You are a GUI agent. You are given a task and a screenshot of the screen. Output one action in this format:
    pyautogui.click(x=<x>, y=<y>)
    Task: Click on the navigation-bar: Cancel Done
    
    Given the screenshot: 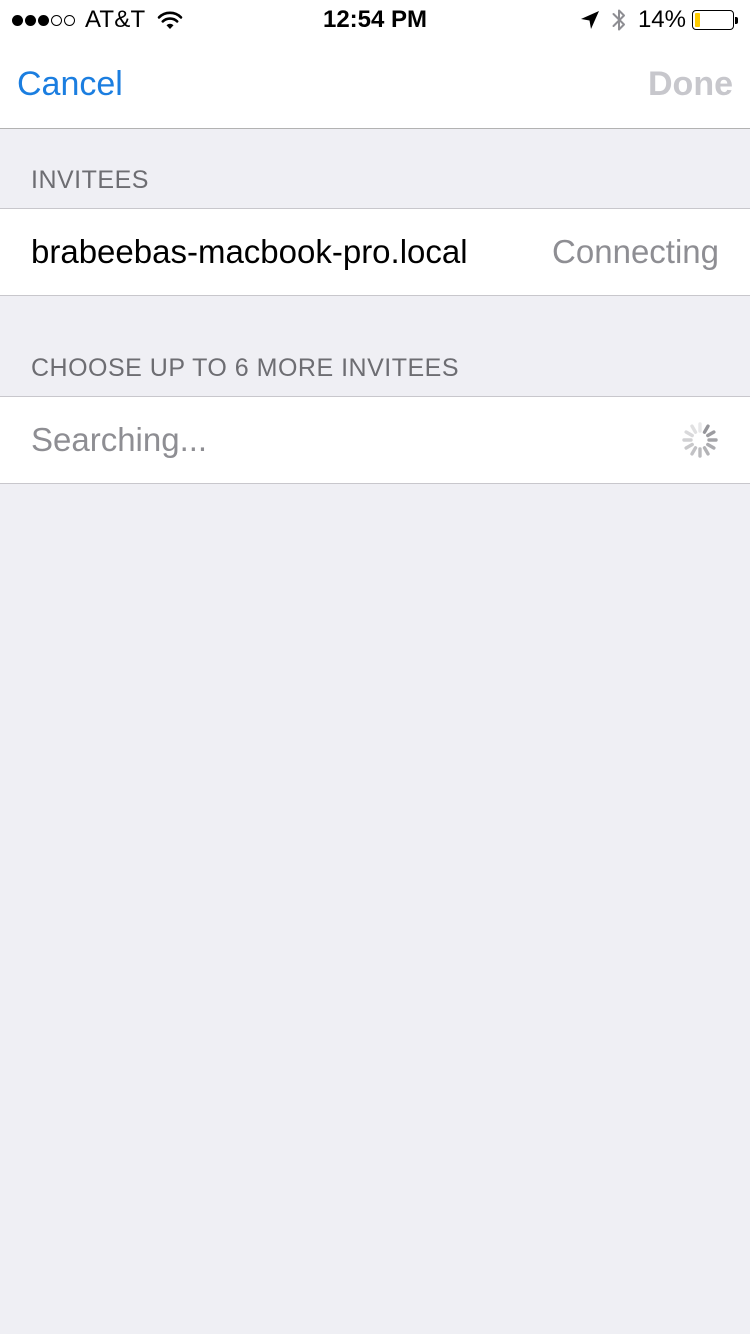 What is the action you would take?
    pyautogui.click(x=375, y=84)
    